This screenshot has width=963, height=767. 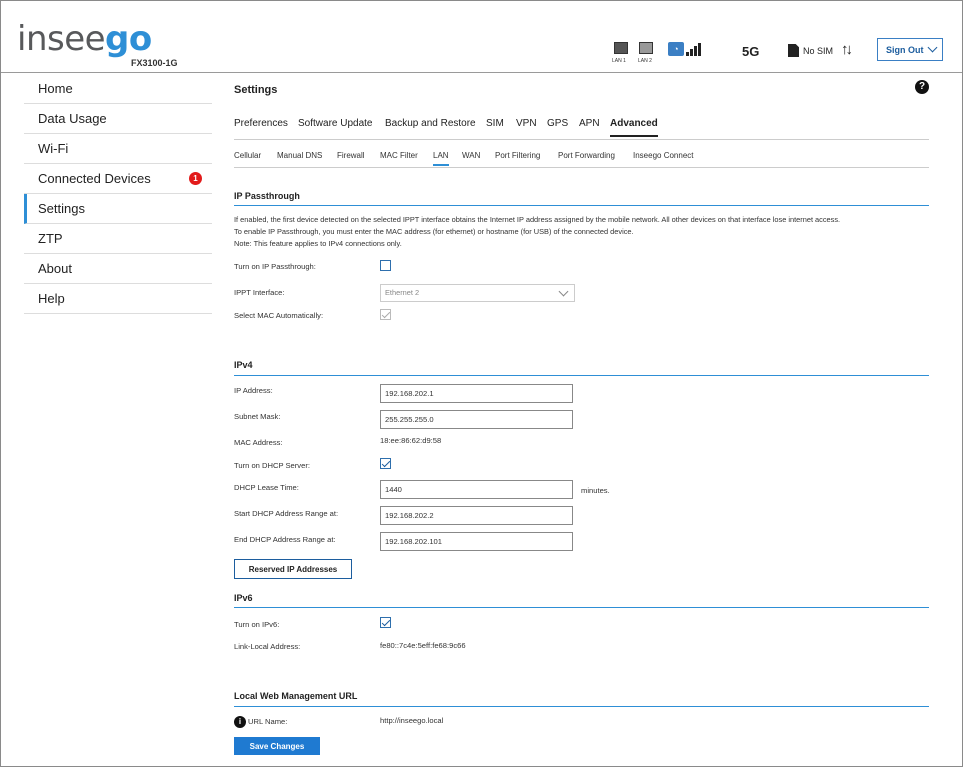 What do you see at coordinates (645, 61) in the screenshot?
I see `lan2-label: LAN 2` at bounding box center [645, 61].